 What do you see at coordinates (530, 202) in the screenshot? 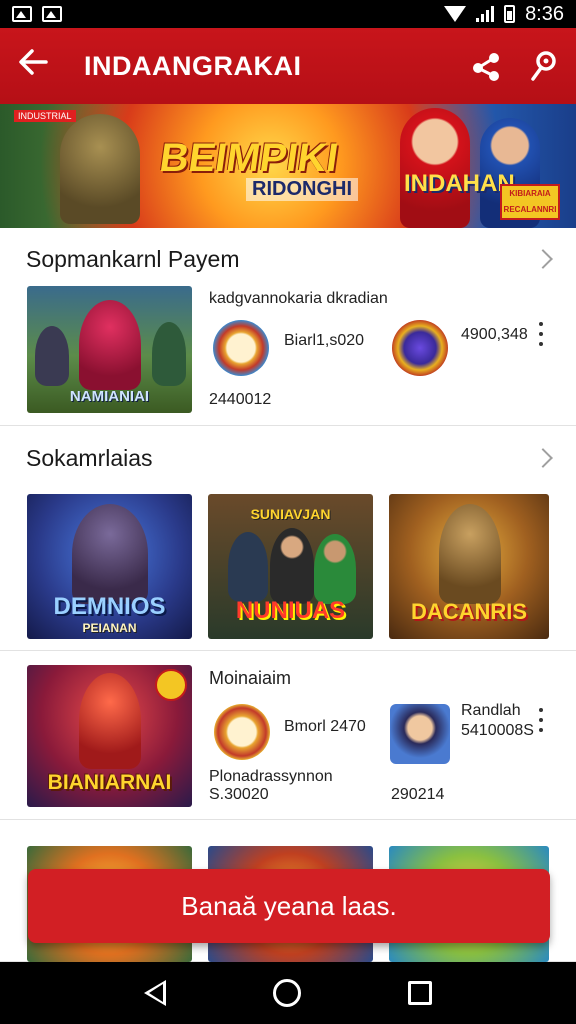
I see `banner-badge: KIBIARAIA RECALANNRI` at bounding box center [530, 202].